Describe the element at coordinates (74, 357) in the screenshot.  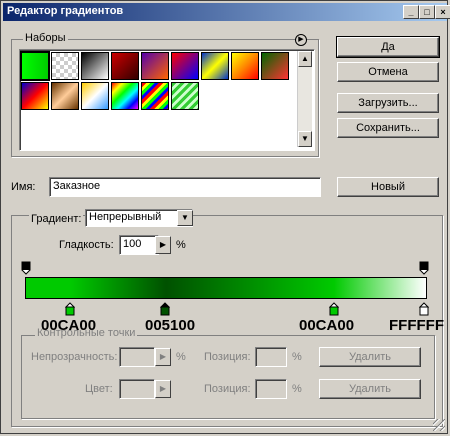
I see `opacity-label: Непрозрачность:` at that location.